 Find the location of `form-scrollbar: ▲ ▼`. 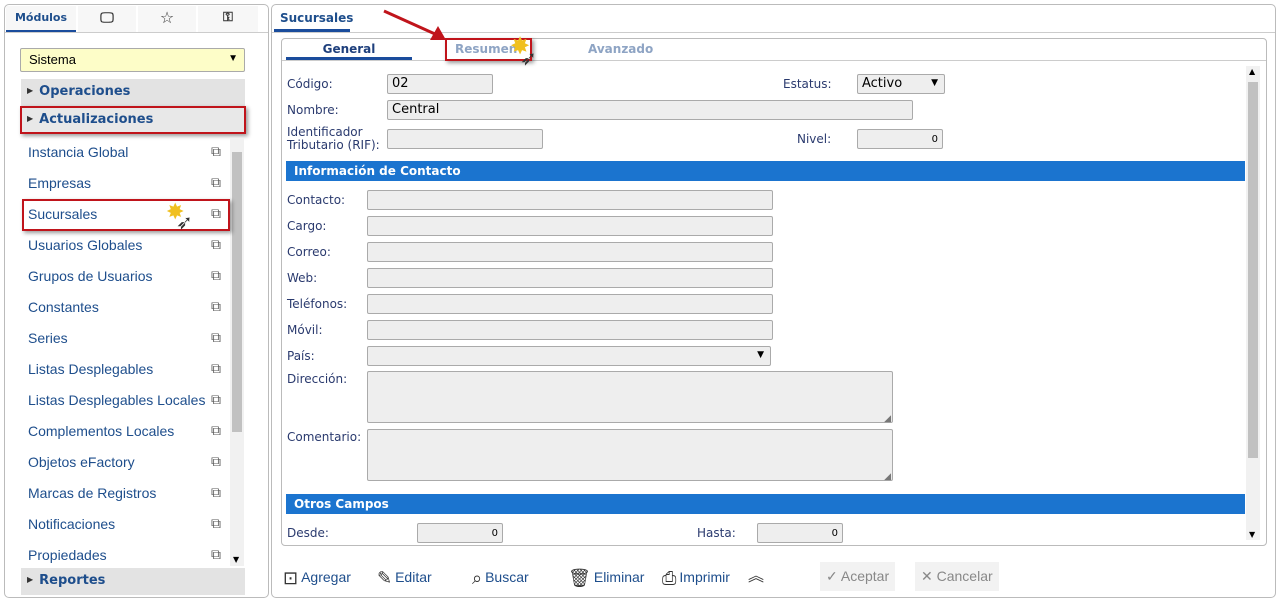

form-scrollbar: ▲ ▼ is located at coordinates (1253, 303).